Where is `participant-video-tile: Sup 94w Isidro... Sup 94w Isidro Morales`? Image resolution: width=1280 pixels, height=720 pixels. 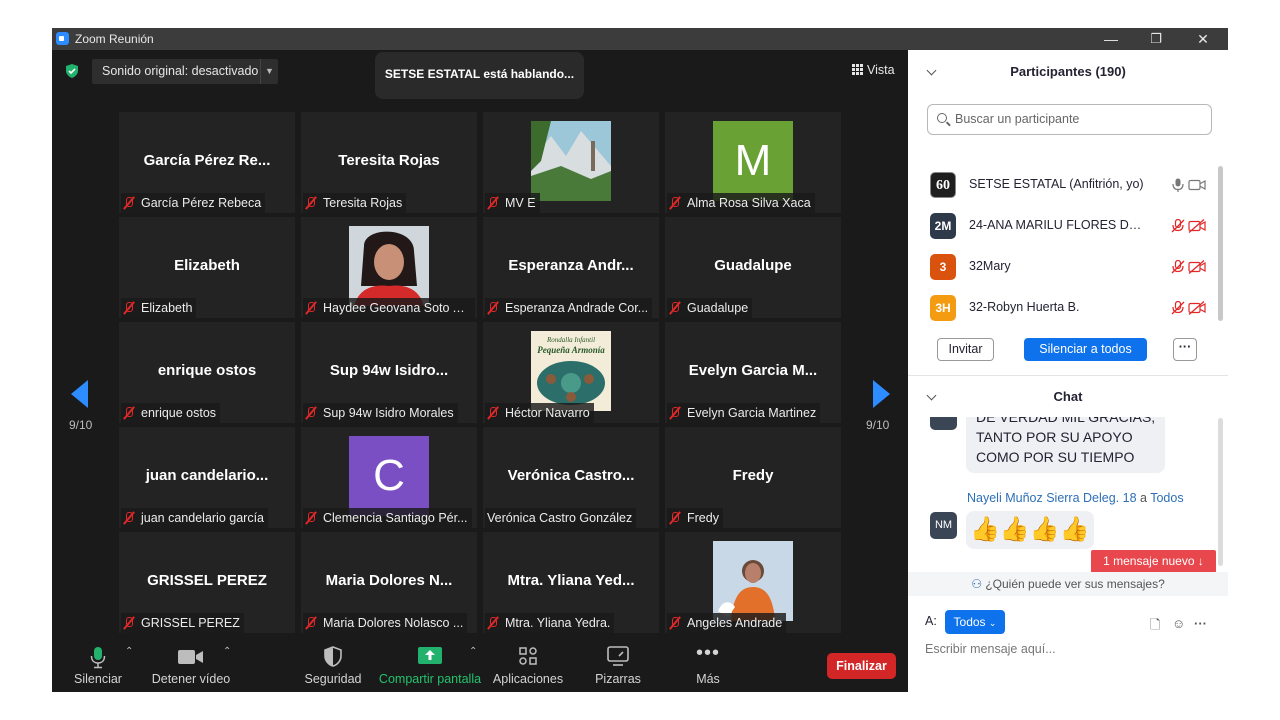 participant-video-tile: Sup 94w Isidro... Sup 94w Isidro Morales is located at coordinates (389, 372).